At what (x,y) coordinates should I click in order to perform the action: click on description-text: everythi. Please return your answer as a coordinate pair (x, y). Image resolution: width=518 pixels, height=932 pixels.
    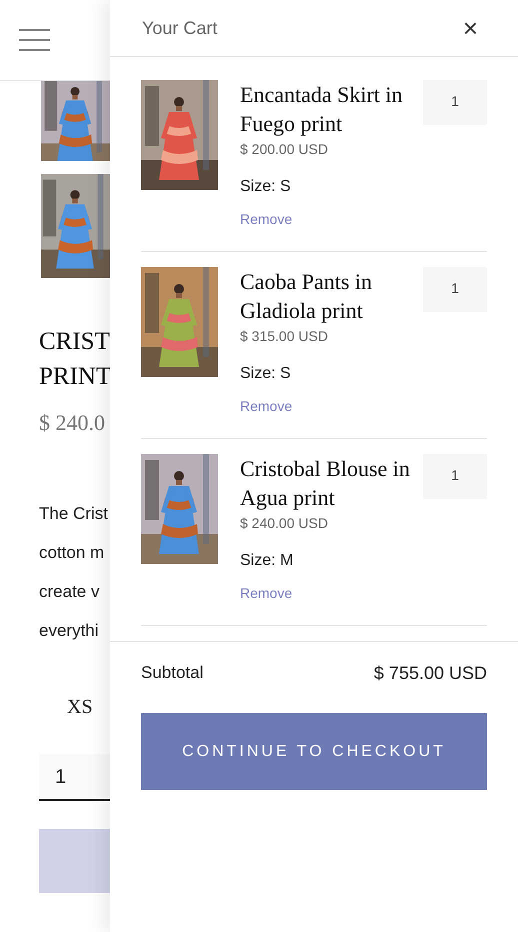
    Looking at the image, I should click on (69, 631).